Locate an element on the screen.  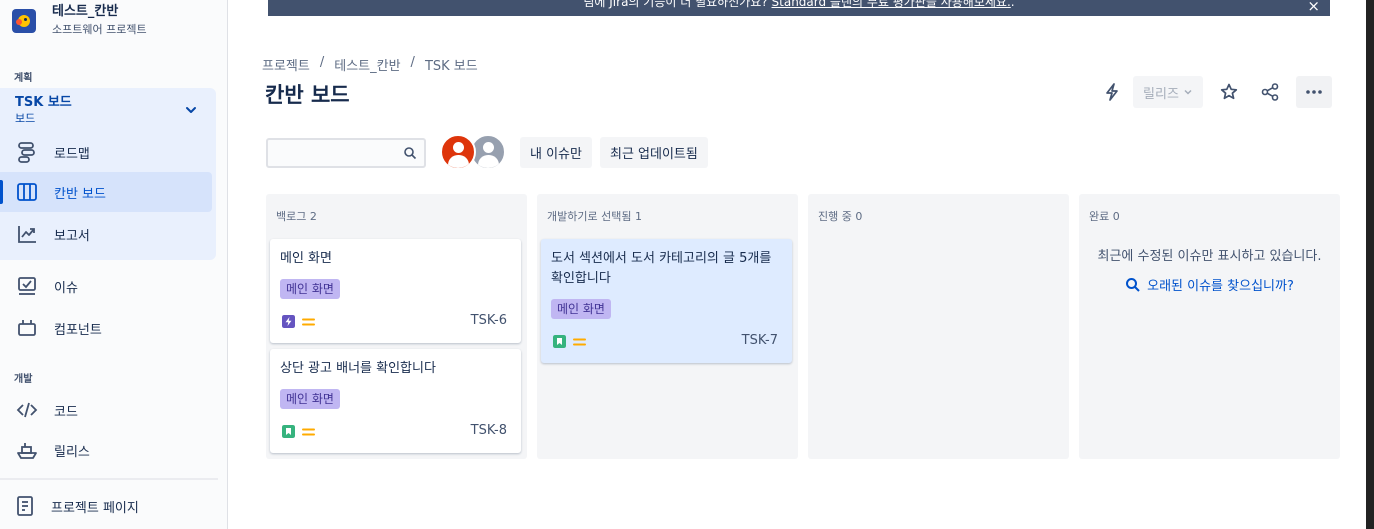
release-label: 릴리즈 is located at coordinates (1161, 94).